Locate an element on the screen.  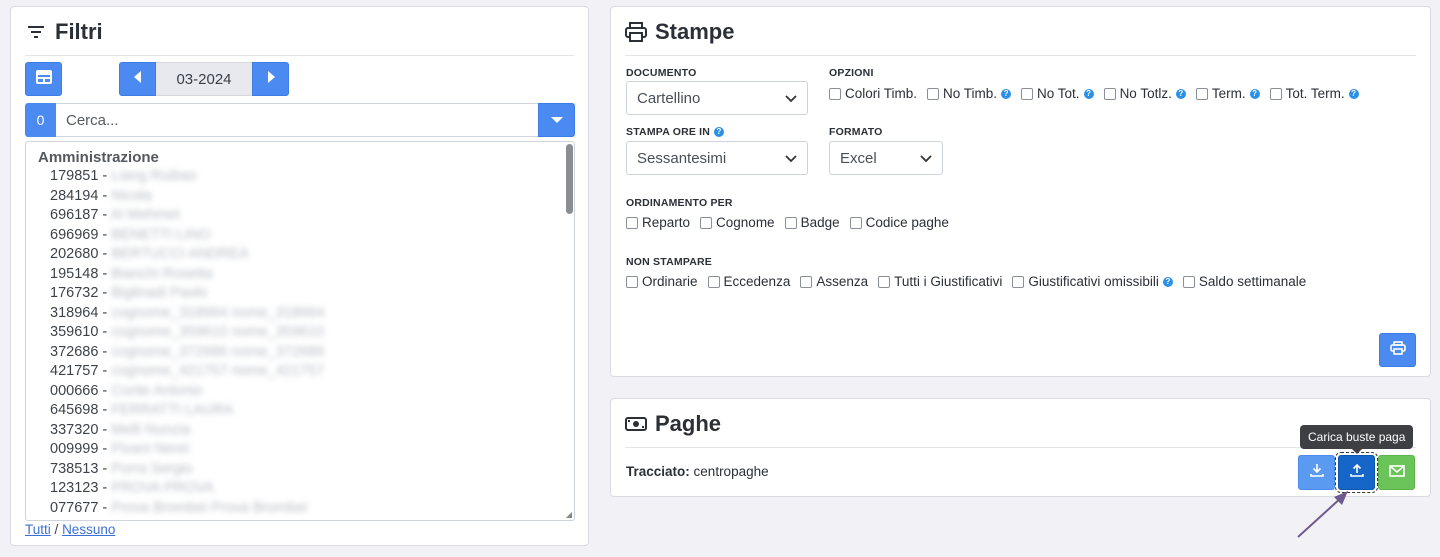
employee-row: 421757 - cognome_421757 nome_421757 is located at coordinates (300, 372).